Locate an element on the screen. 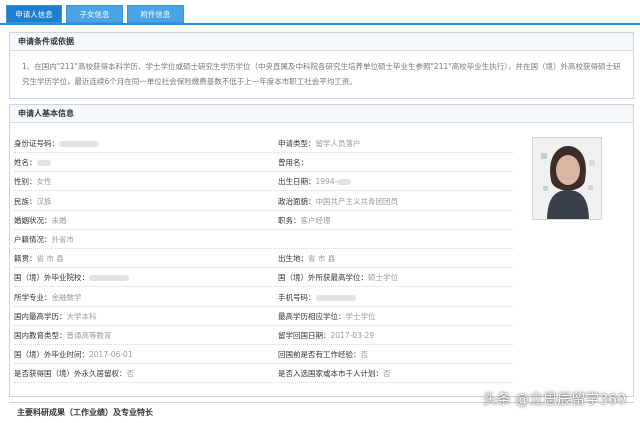 This screenshot has height=423, width=640. info-field: 所学专业：金融数学 is located at coordinates (48, 298).